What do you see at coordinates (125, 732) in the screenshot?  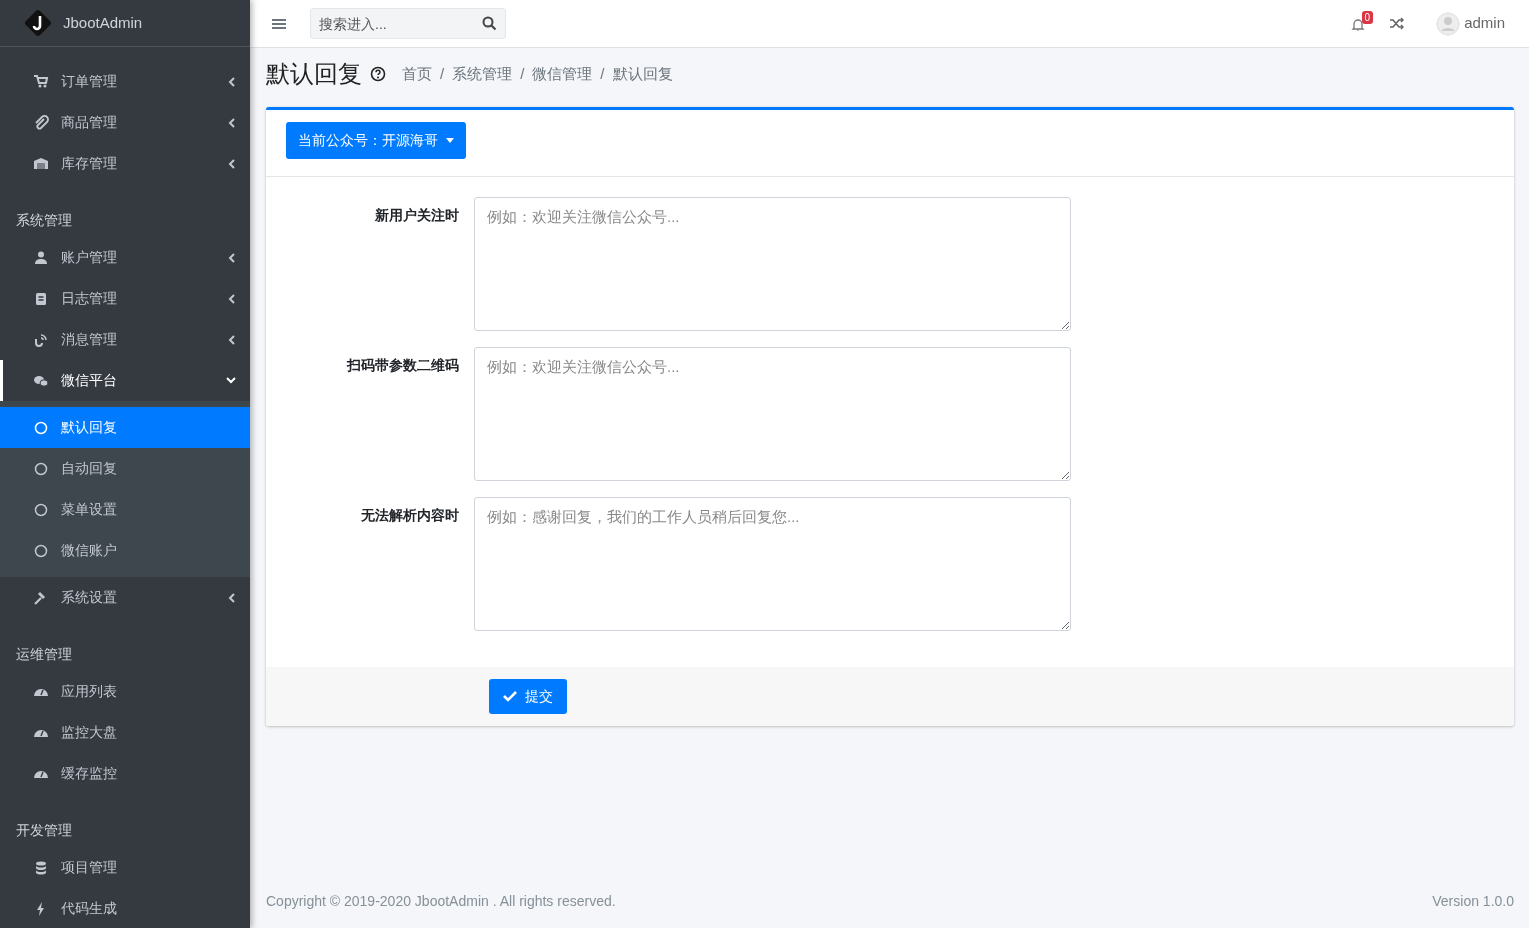 I see `sidebar-item: 监控大盘` at bounding box center [125, 732].